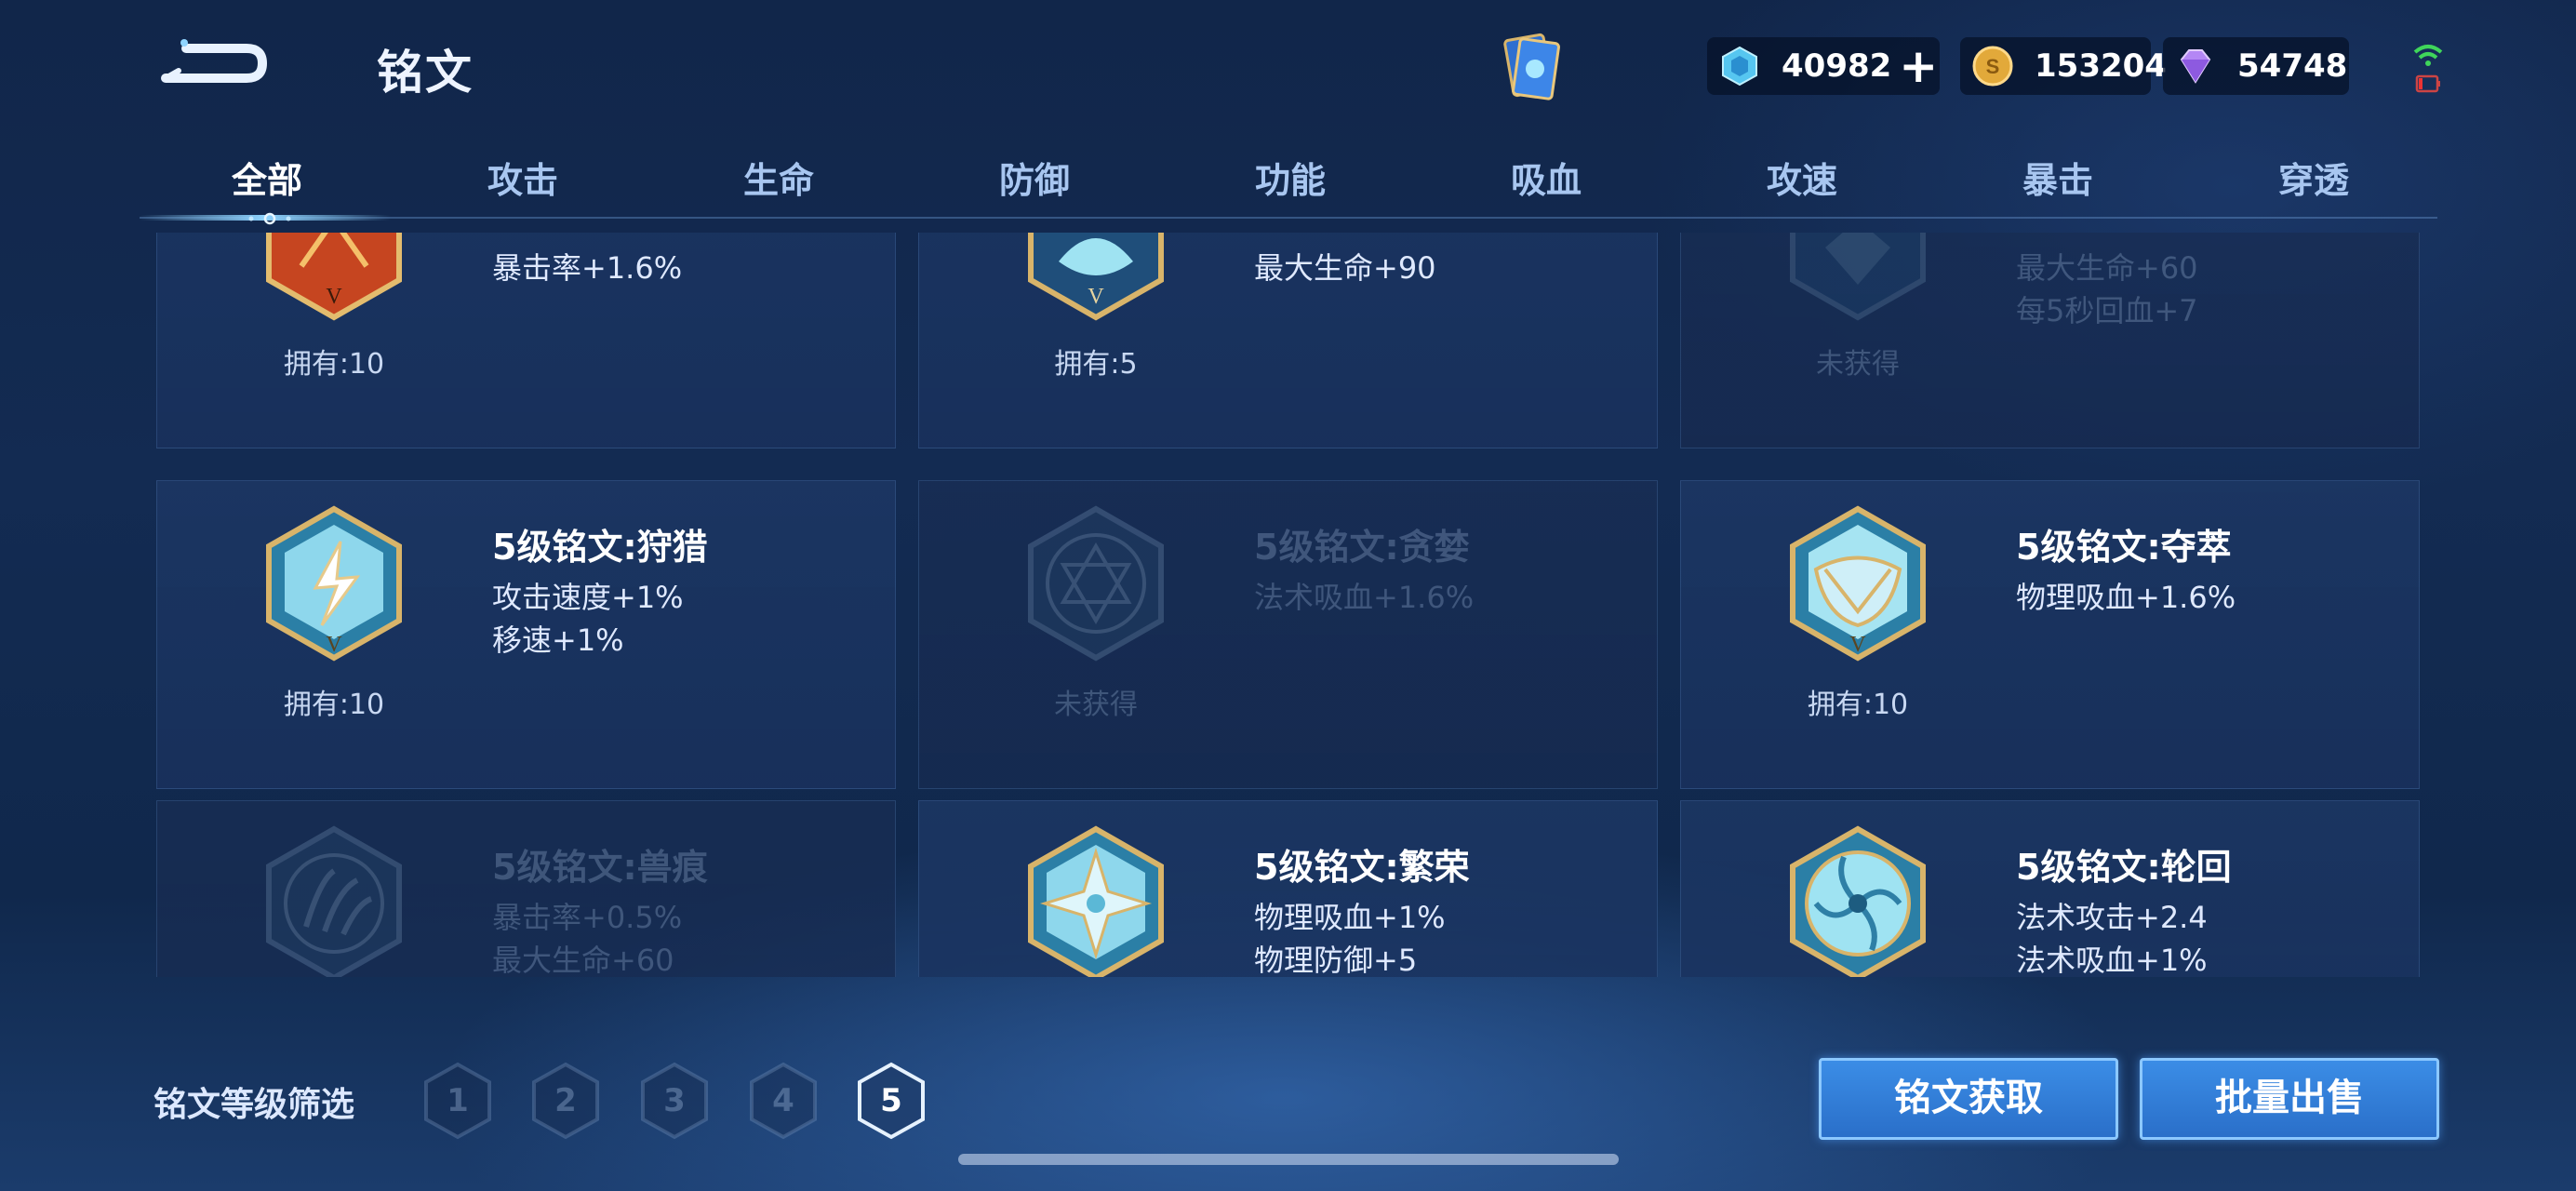  I want to click on tab-life: 生命, so click(779, 177).